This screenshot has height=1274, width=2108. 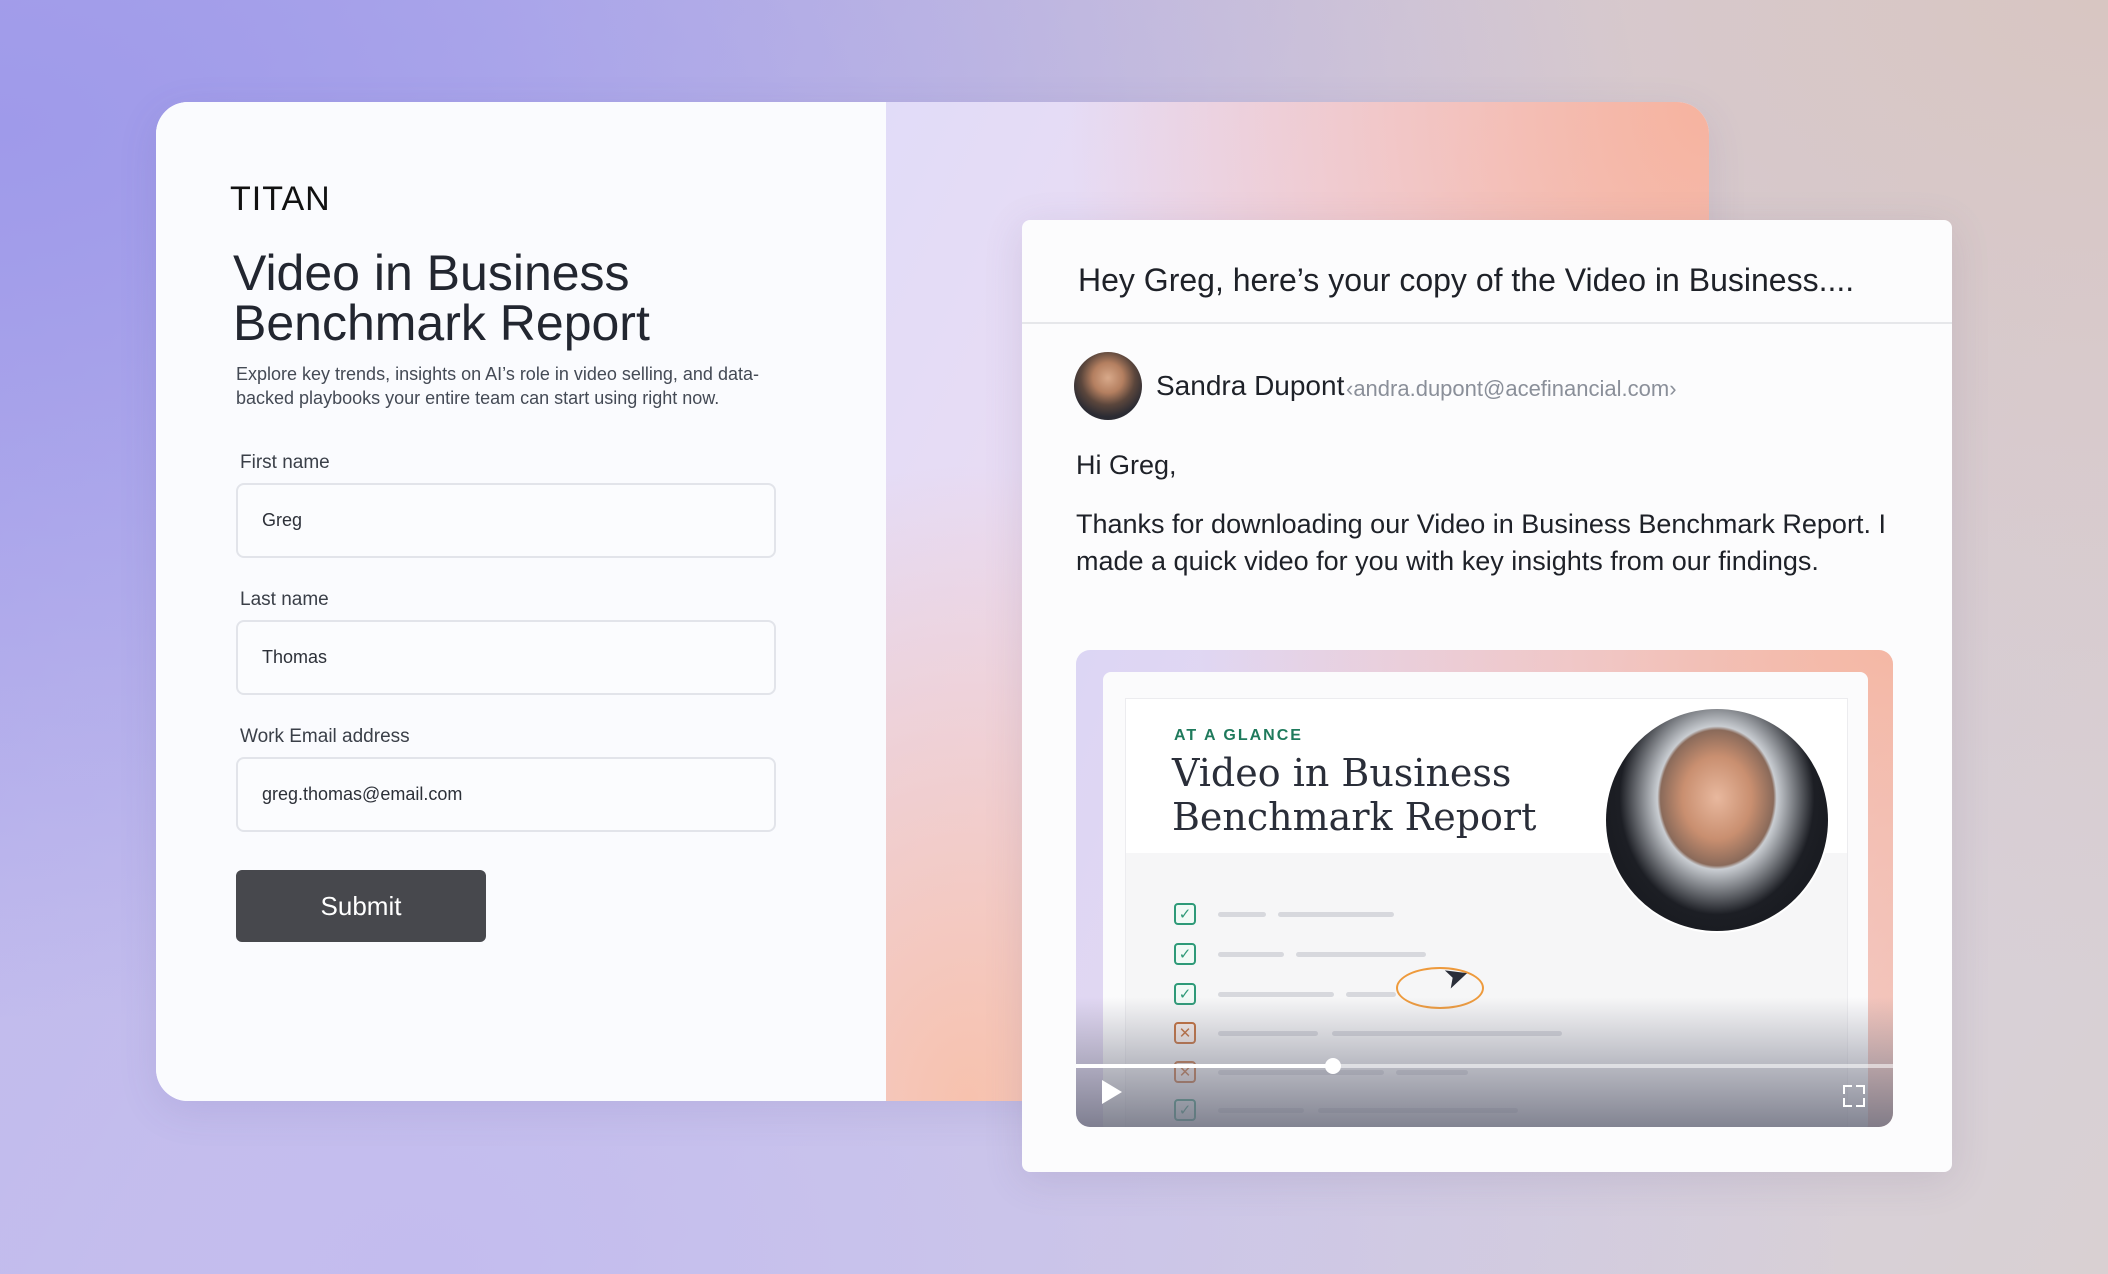 I want to click on video-progress-fill, so click(x=1205, y=1066).